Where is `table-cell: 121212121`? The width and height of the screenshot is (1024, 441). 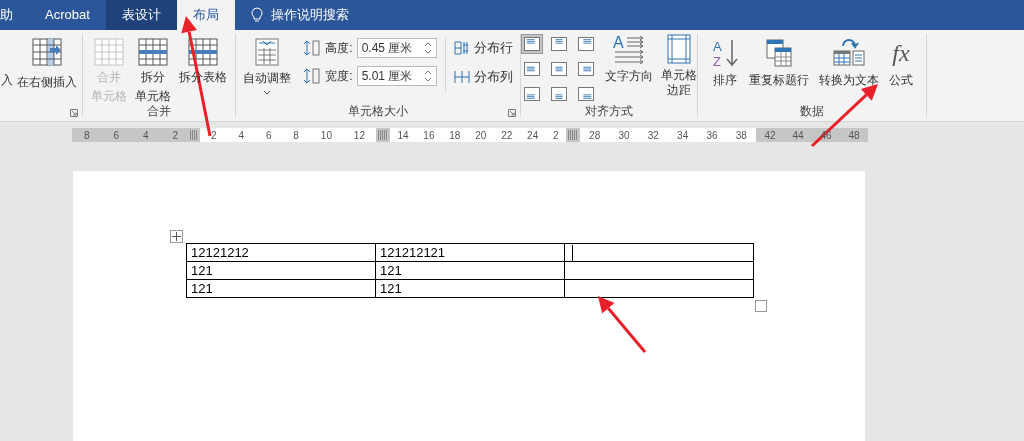
table-cell: 121212121 is located at coordinates (470, 252).